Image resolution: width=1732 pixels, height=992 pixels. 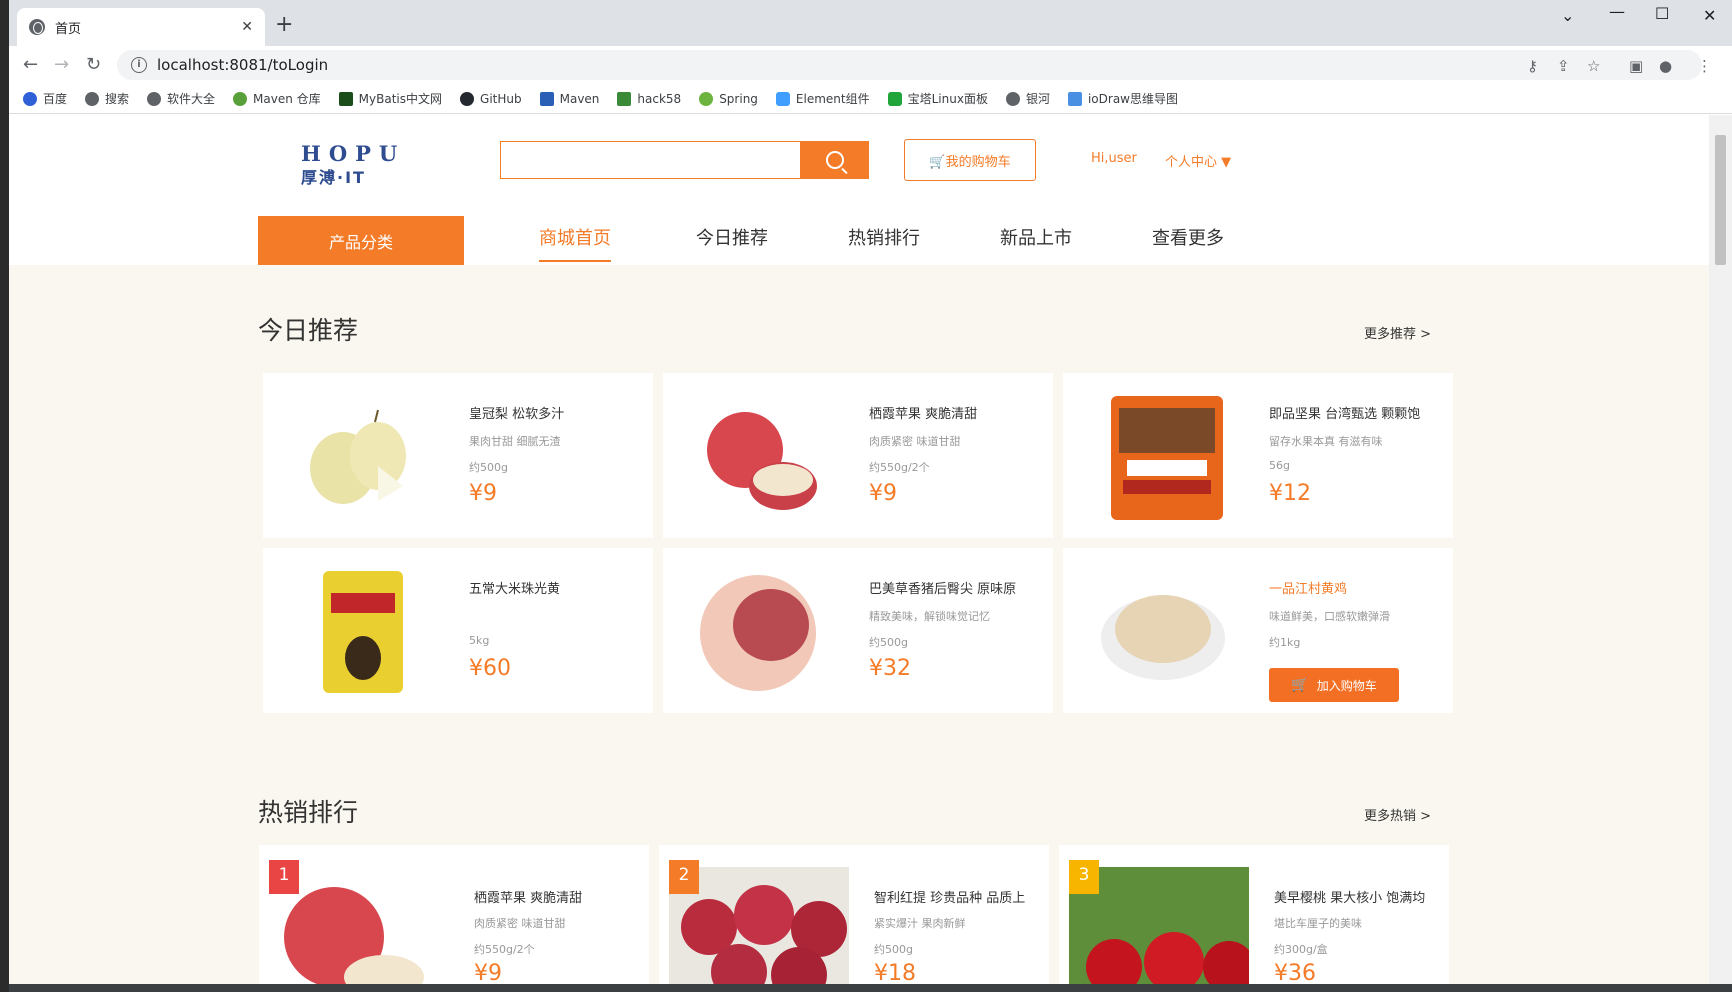 What do you see at coordinates (651, 160) in the screenshot?
I see `search-input` at bounding box center [651, 160].